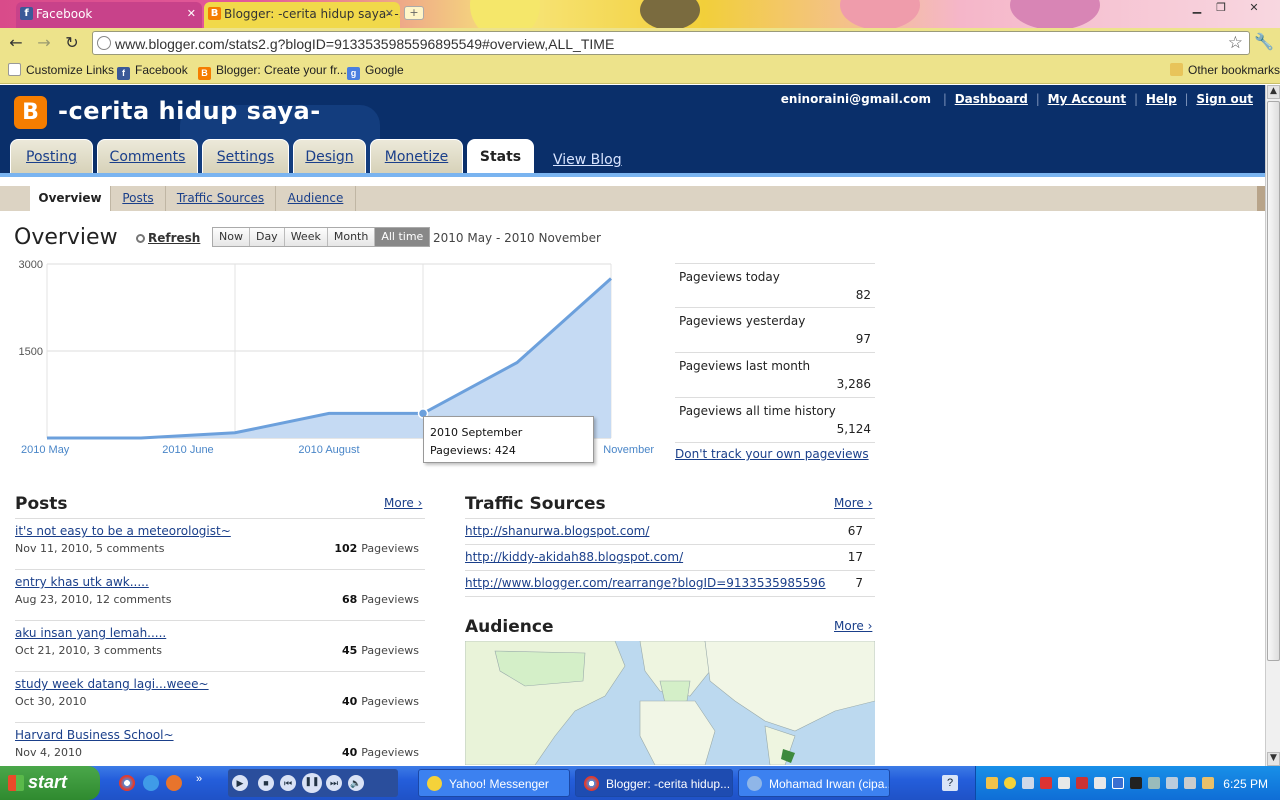 This screenshot has width=1280, height=800. Describe the element at coordinates (201, 781) in the screenshot. I see `quicklaunch-more-icon: »` at that location.